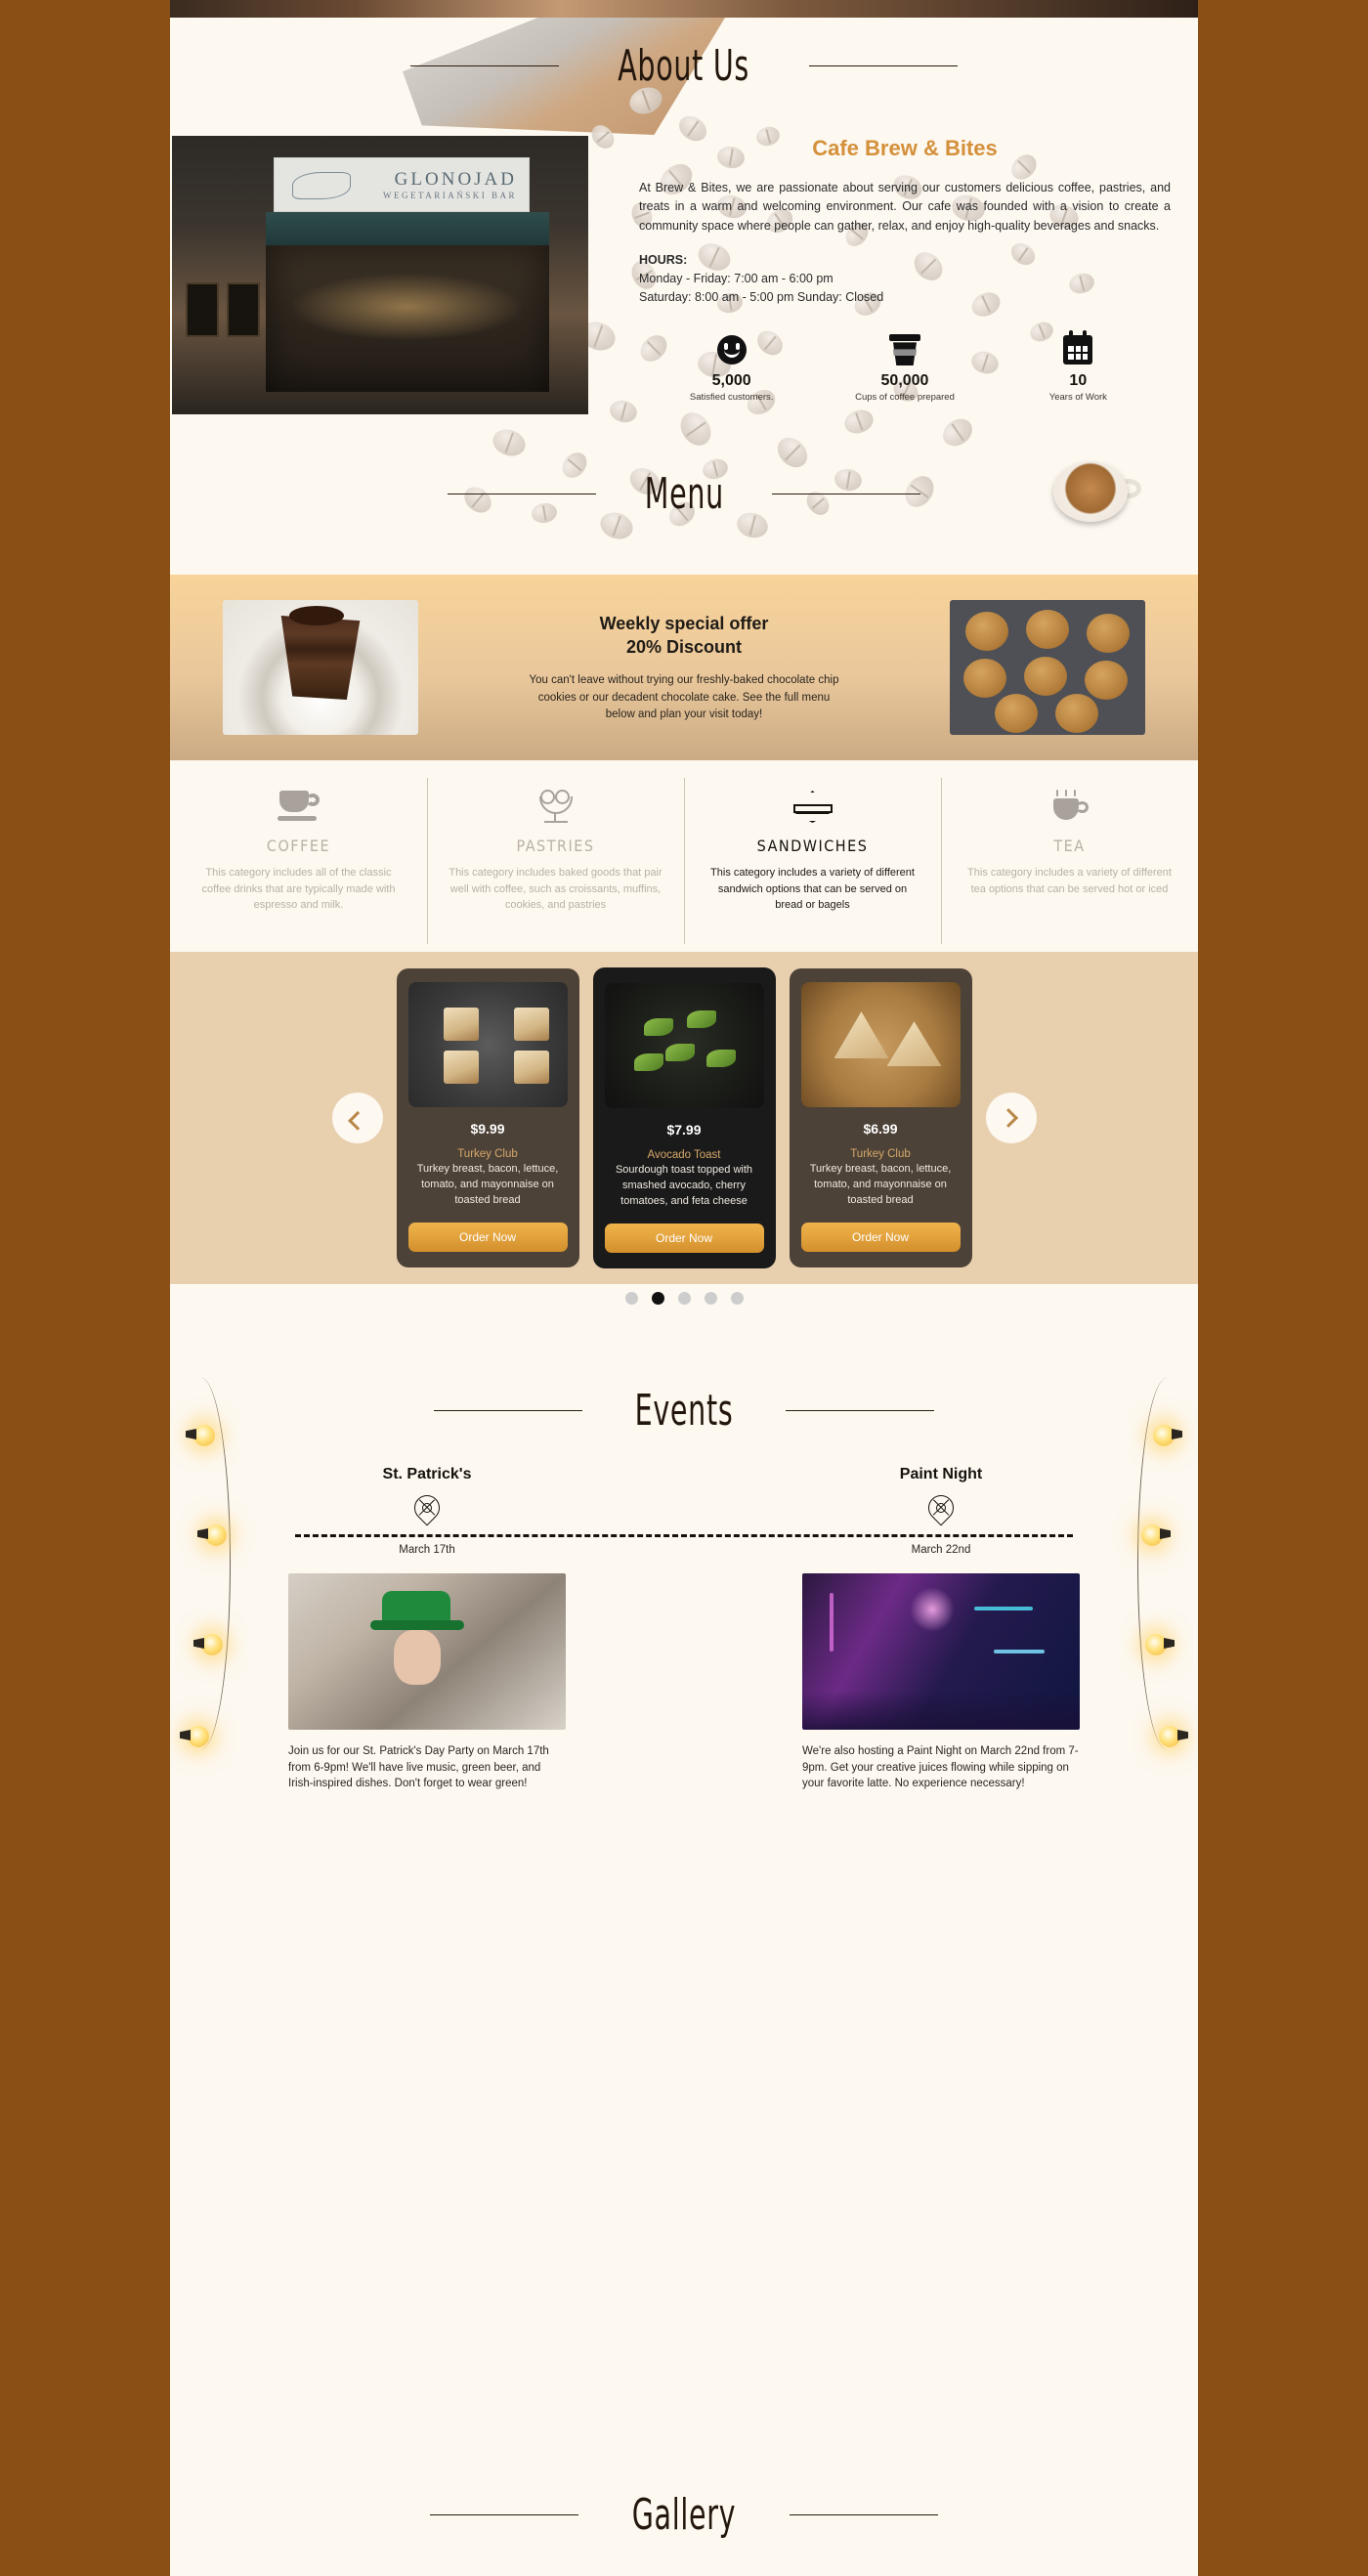  What do you see at coordinates (427, 1508) in the screenshot?
I see `location-pin-icon` at bounding box center [427, 1508].